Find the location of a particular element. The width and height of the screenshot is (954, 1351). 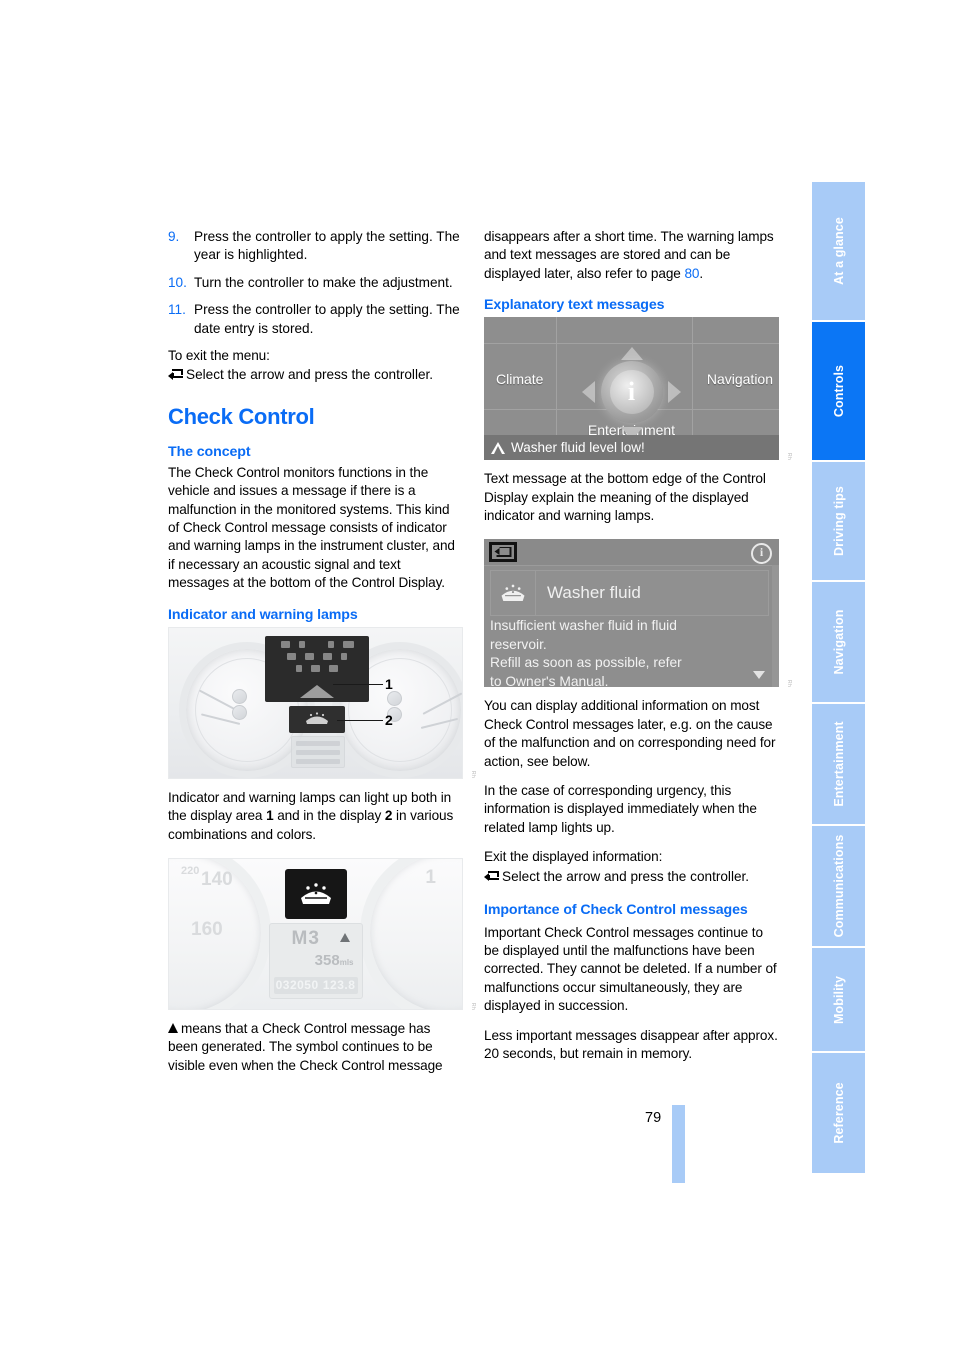

tab-driving-tips: Driving tips is located at coordinates (838, 522).